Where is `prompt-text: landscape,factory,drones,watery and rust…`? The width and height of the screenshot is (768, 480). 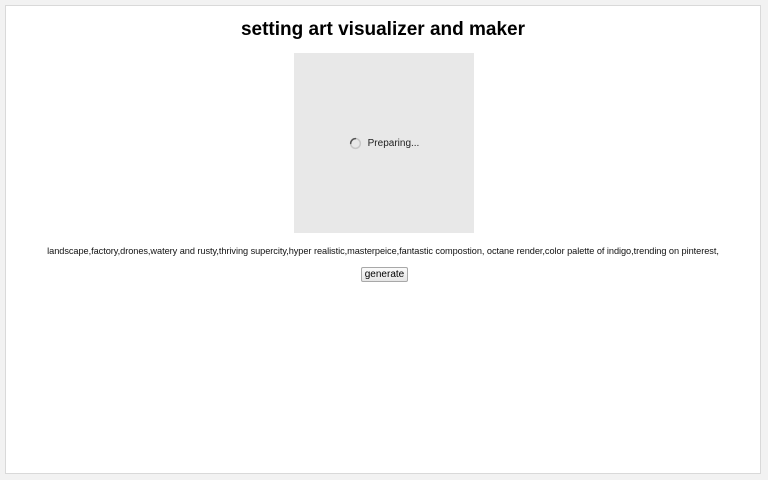
prompt-text: landscape,factory,drones,watery and rust… is located at coordinates (383, 251).